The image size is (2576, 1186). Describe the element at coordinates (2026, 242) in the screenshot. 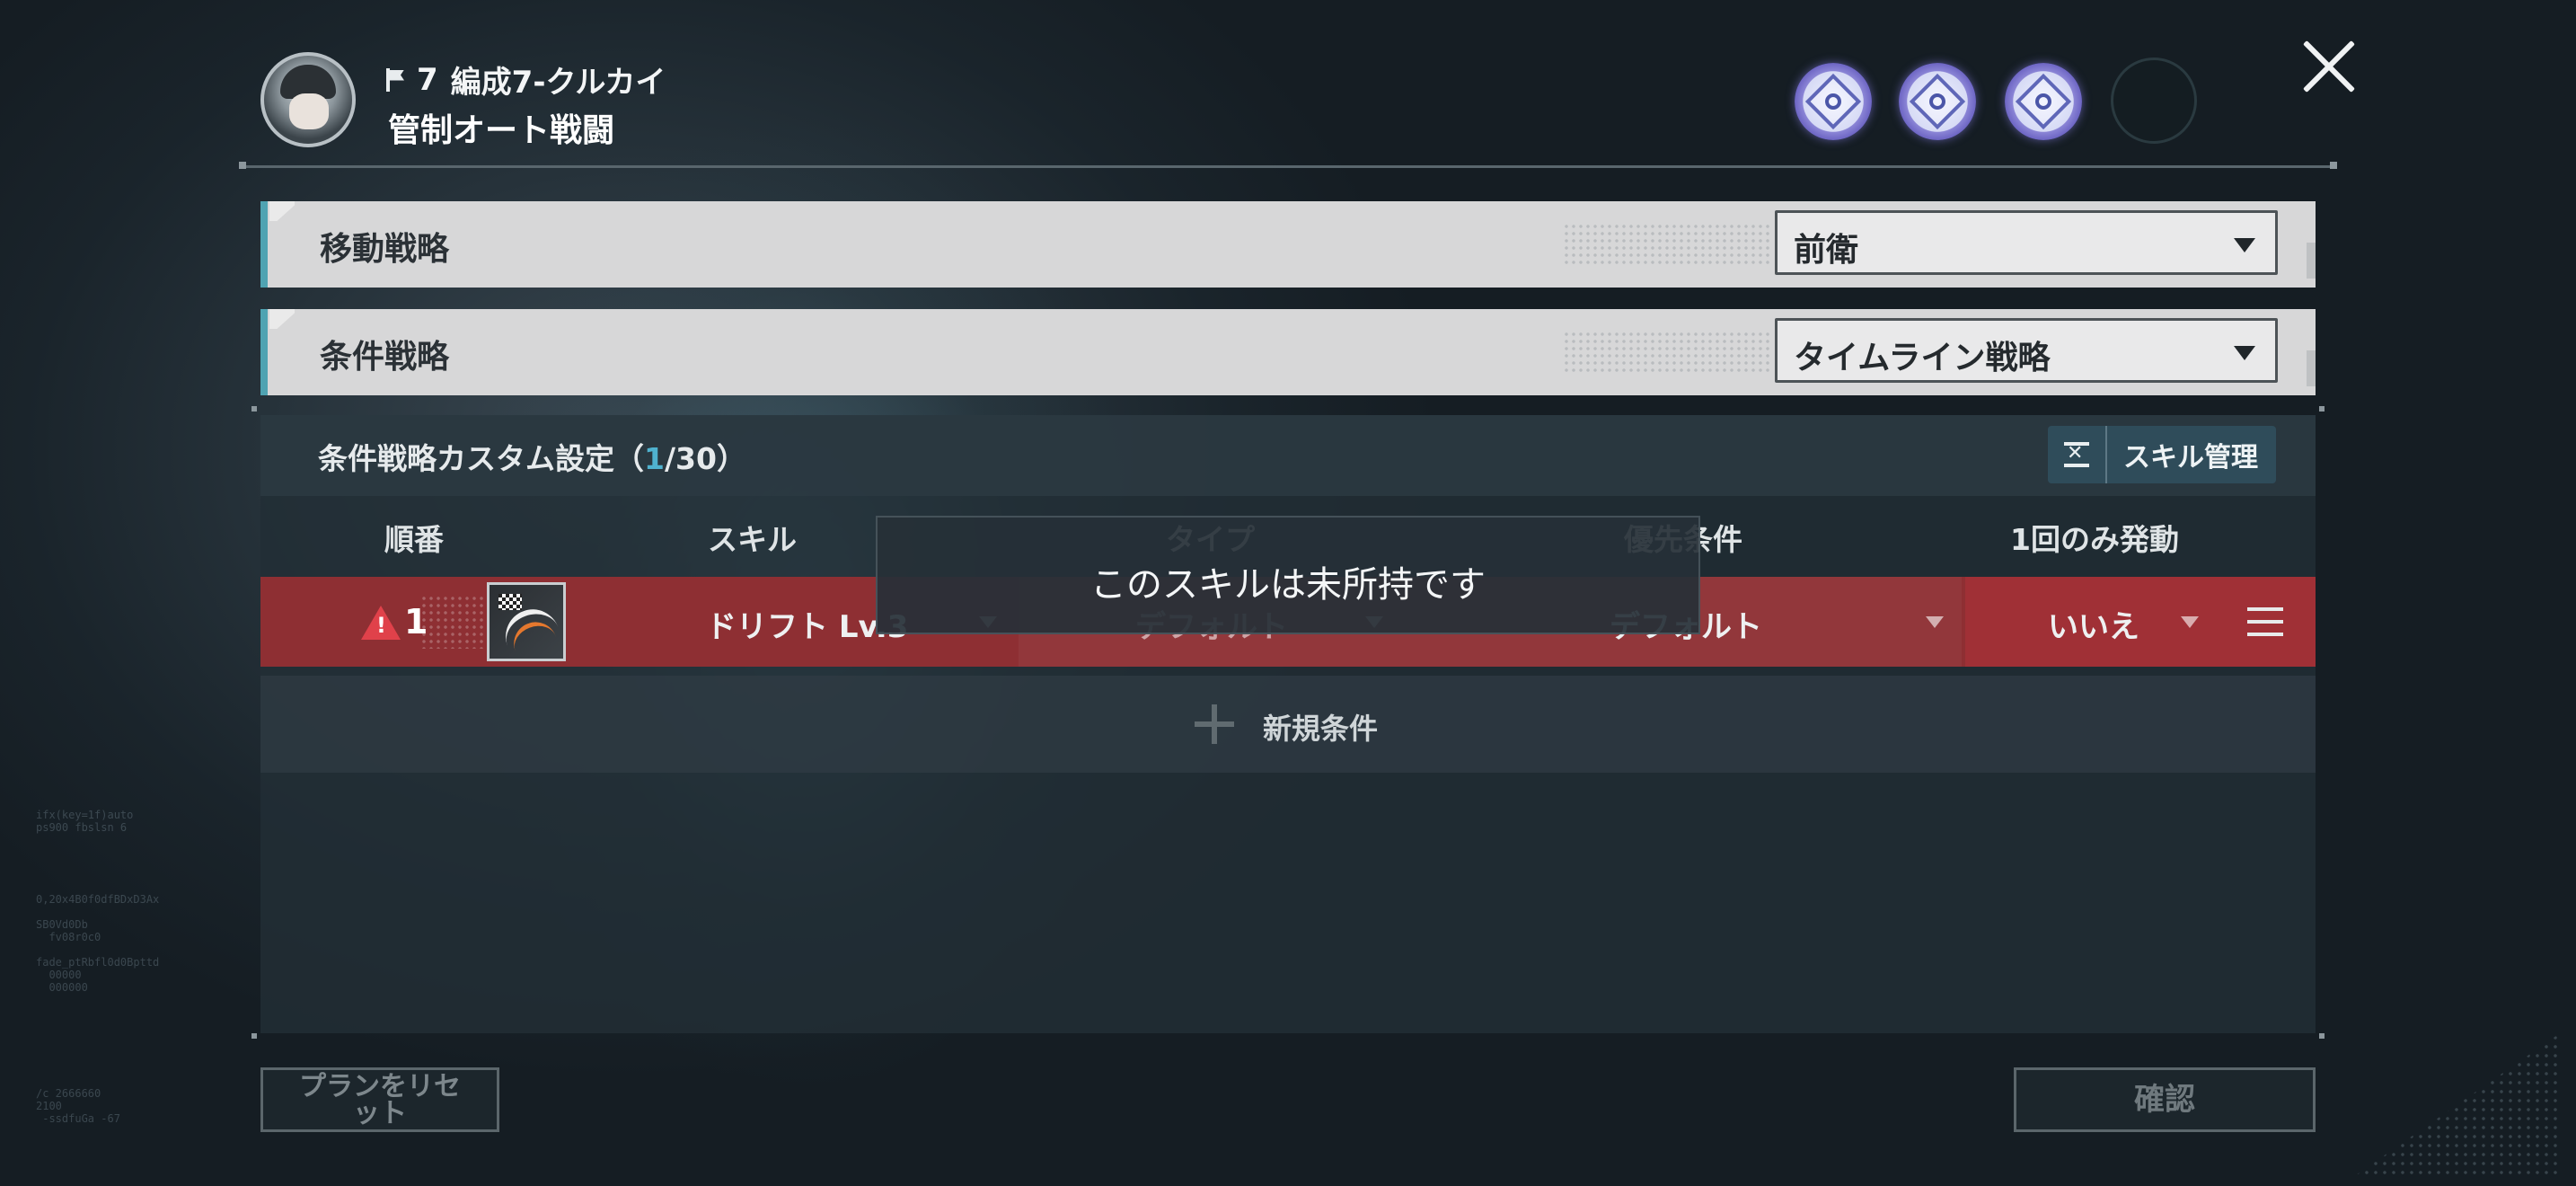

I see `move-strategy-dropdown: 前衛` at that location.